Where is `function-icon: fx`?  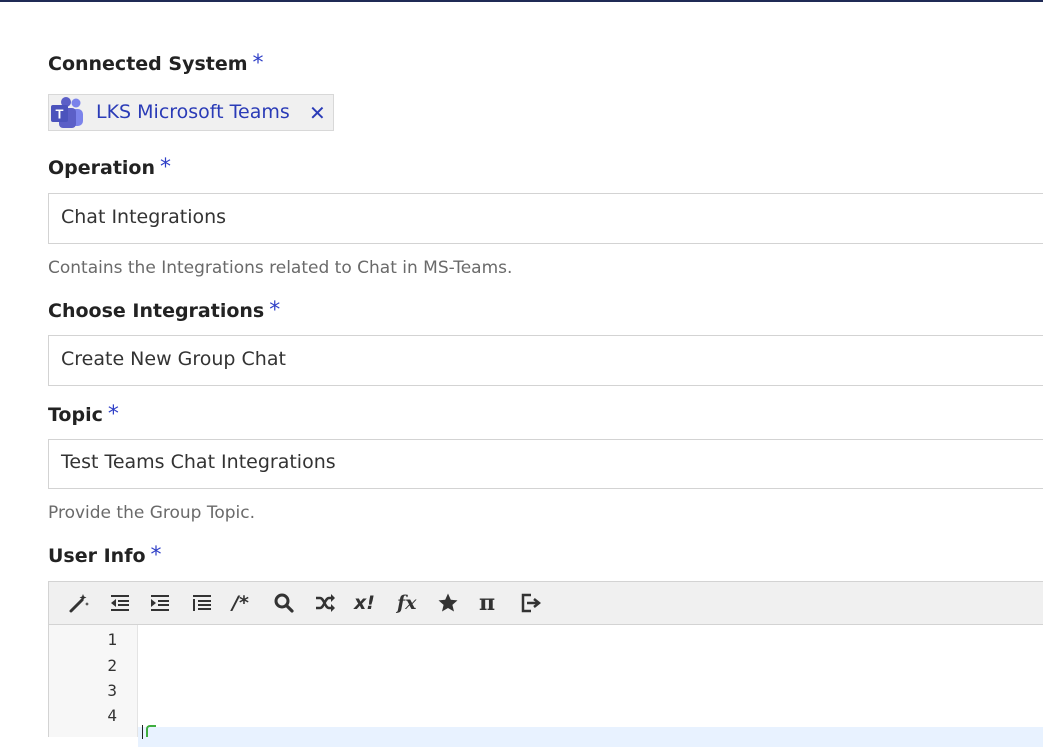 function-icon: fx is located at coordinates (407, 603).